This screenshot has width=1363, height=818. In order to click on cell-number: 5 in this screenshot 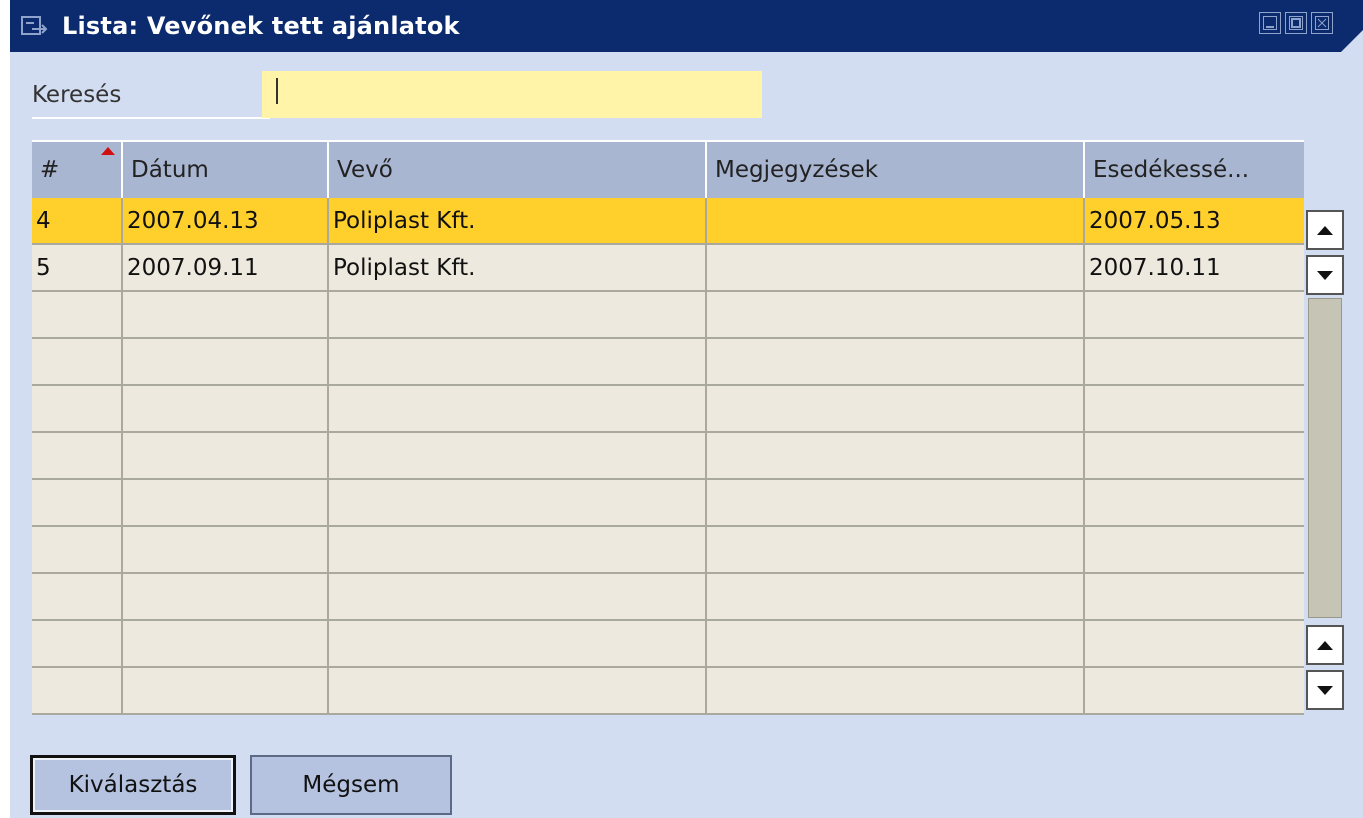, I will do `click(77, 267)`.